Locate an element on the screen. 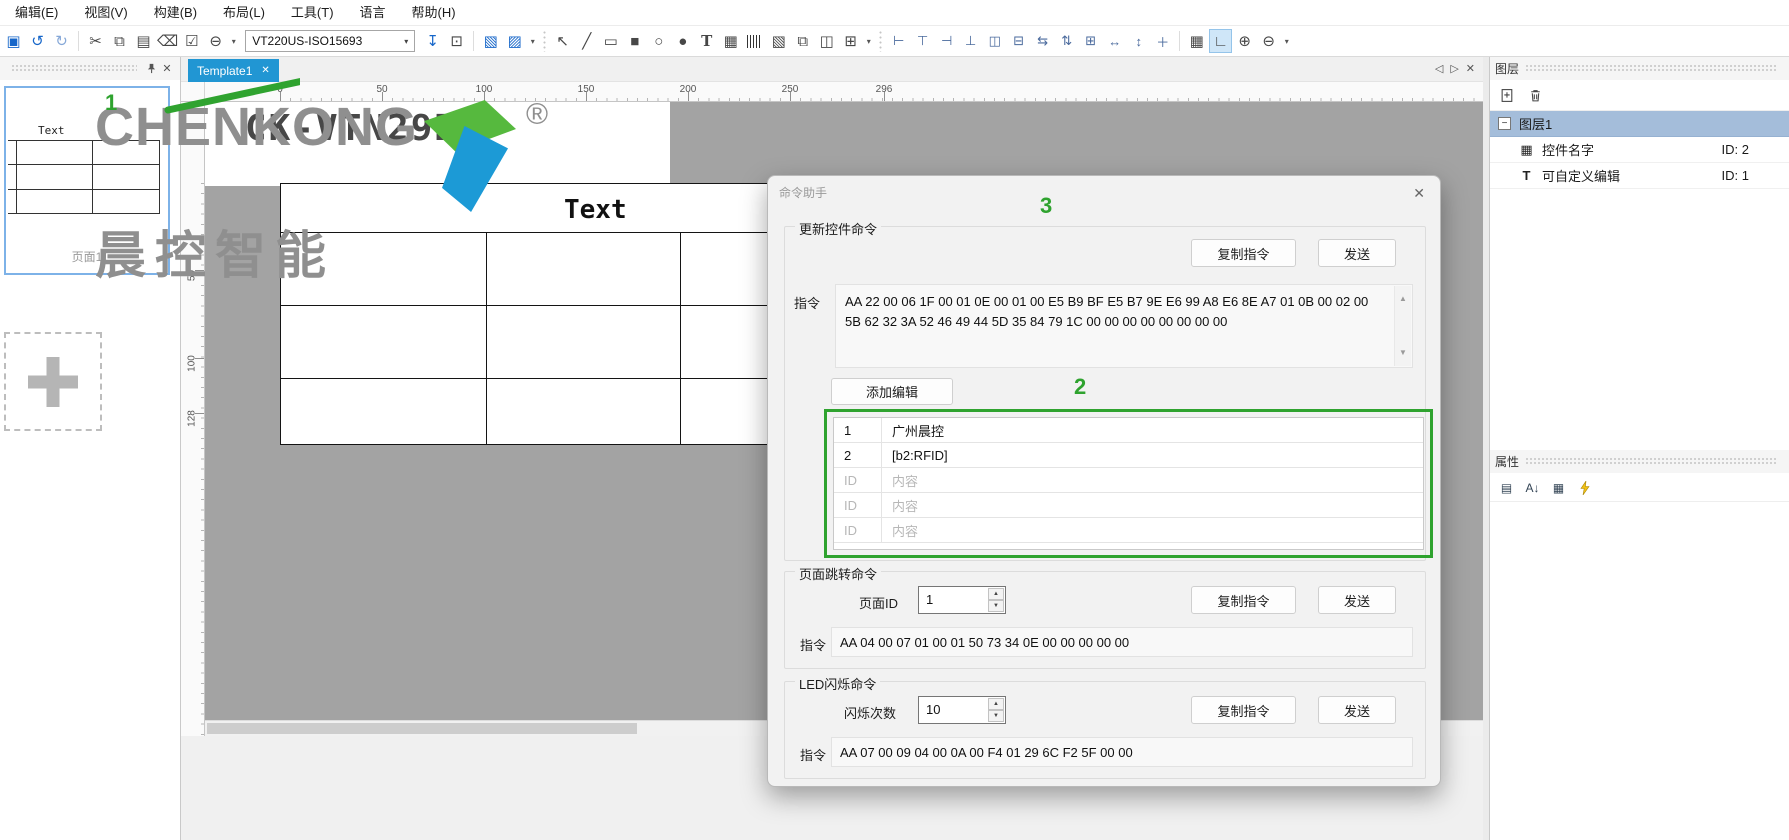 The width and height of the screenshot is (1789, 840). page-thumbnail: Text 页面1 is located at coordinates (87, 180).